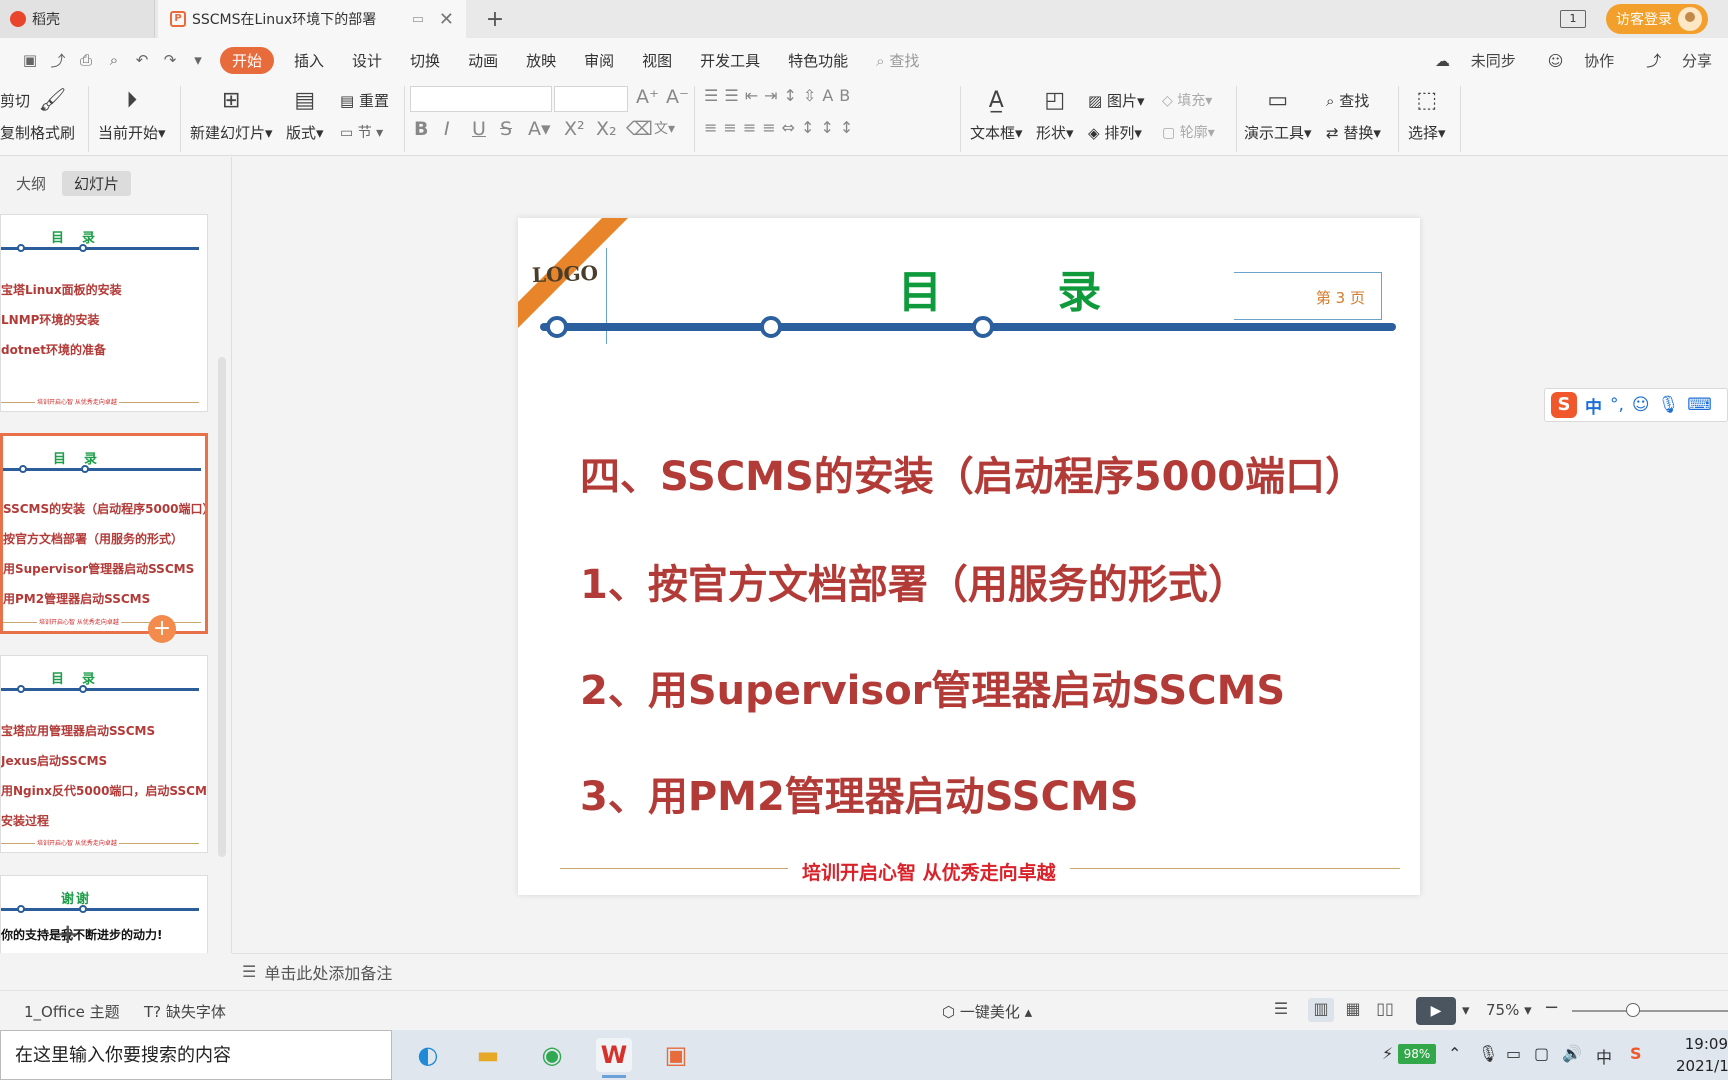  I want to click on chevron-up-icon: ⌃, so click(1454, 1053).